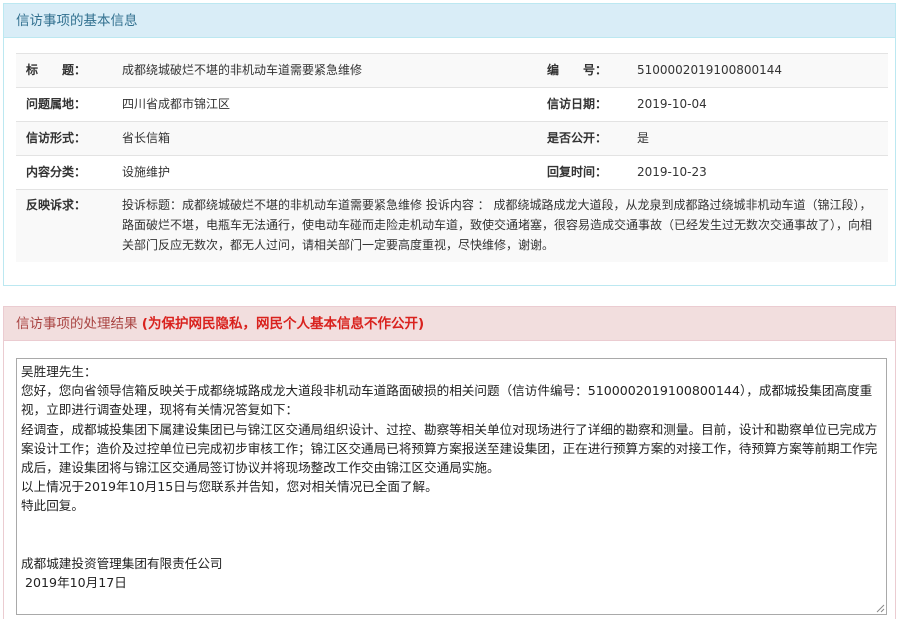  What do you see at coordinates (52, 506) in the screenshot?
I see `reply-line: 特此回复。` at bounding box center [52, 506].